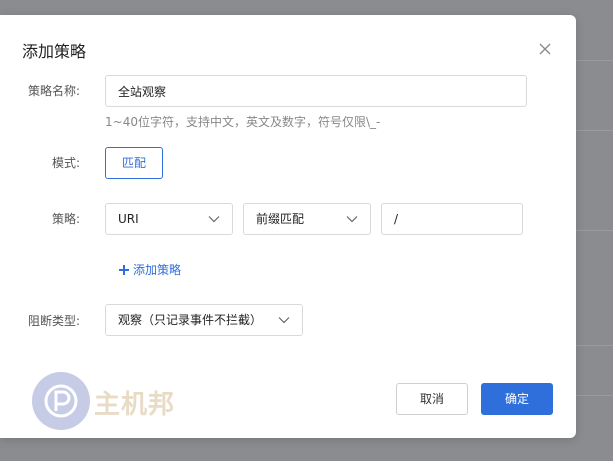  I want to click on plus-icon, so click(124, 270).